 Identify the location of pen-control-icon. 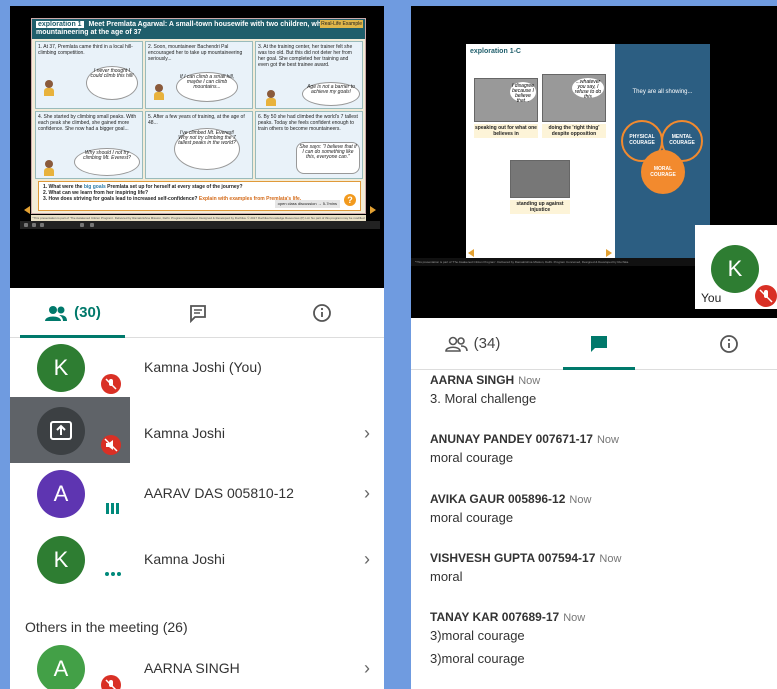
(82, 225).